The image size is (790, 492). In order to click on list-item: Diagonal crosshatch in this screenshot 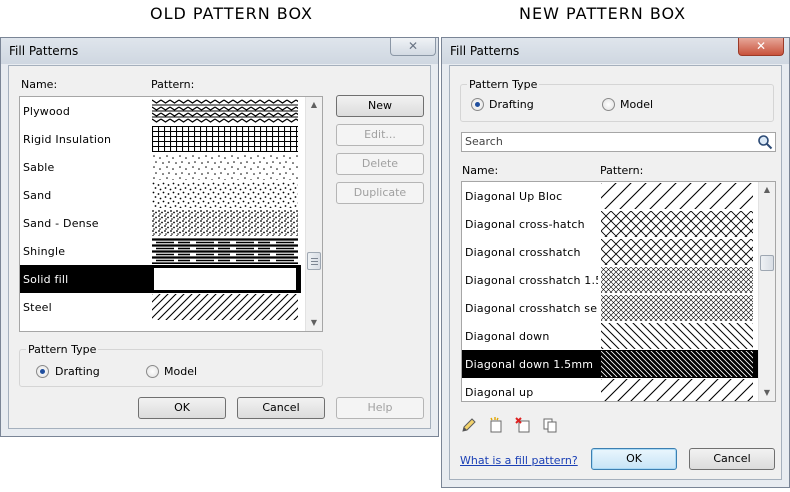, I will do `click(610, 252)`.